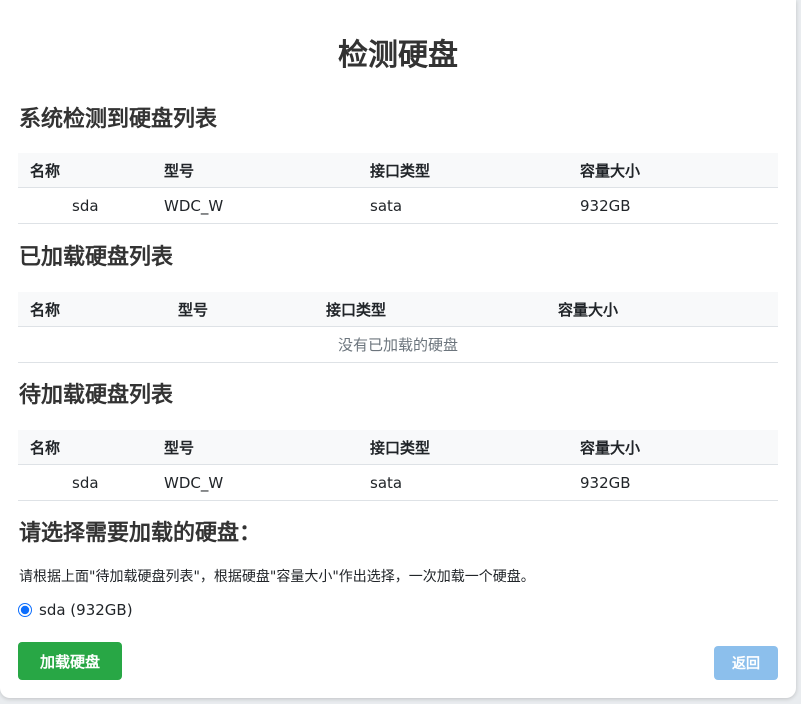 The width and height of the screenshot is (801, 704). I want to click on page-title: 检测硬盘, so click(398, 55).